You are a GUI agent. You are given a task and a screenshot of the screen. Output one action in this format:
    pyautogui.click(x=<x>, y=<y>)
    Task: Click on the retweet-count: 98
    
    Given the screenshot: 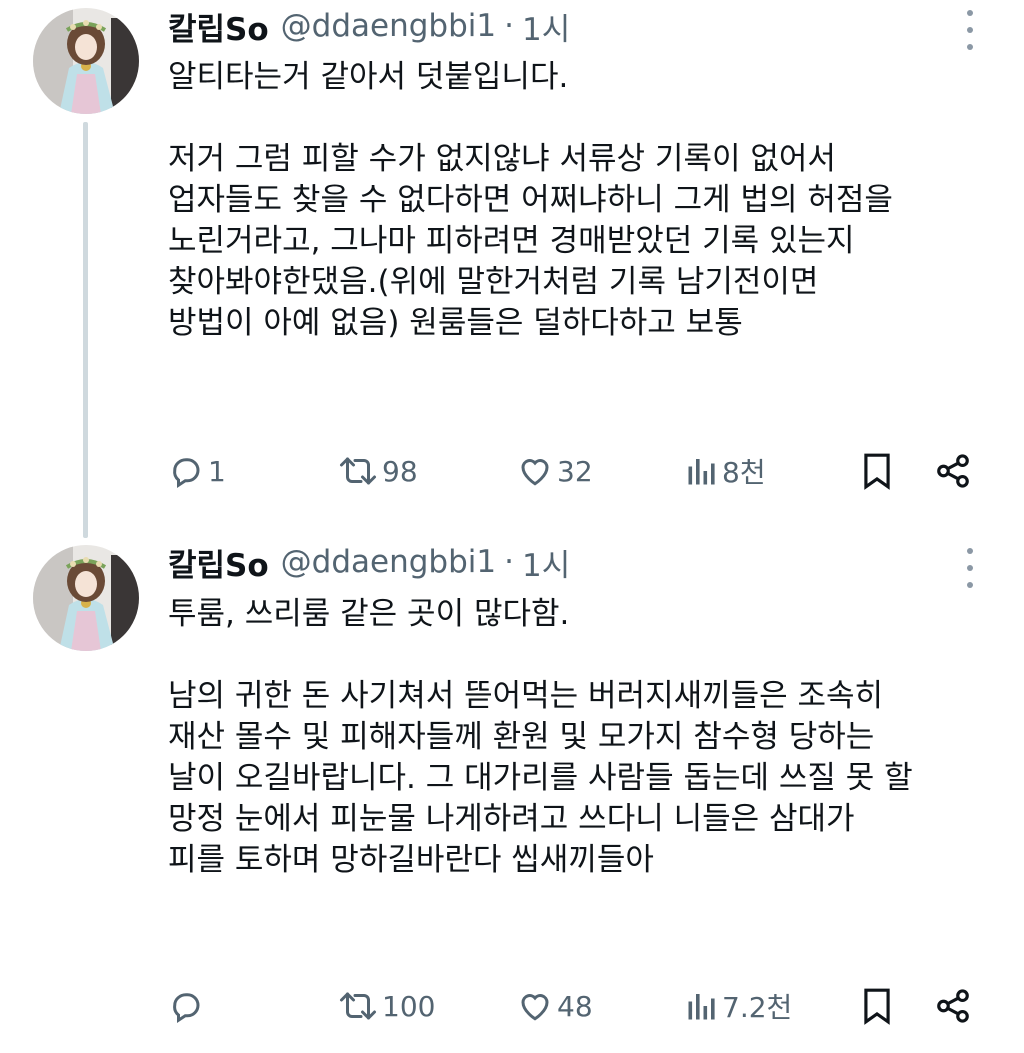 What is the action you would take?
    pyautogui.click(x=400, y=471)
    